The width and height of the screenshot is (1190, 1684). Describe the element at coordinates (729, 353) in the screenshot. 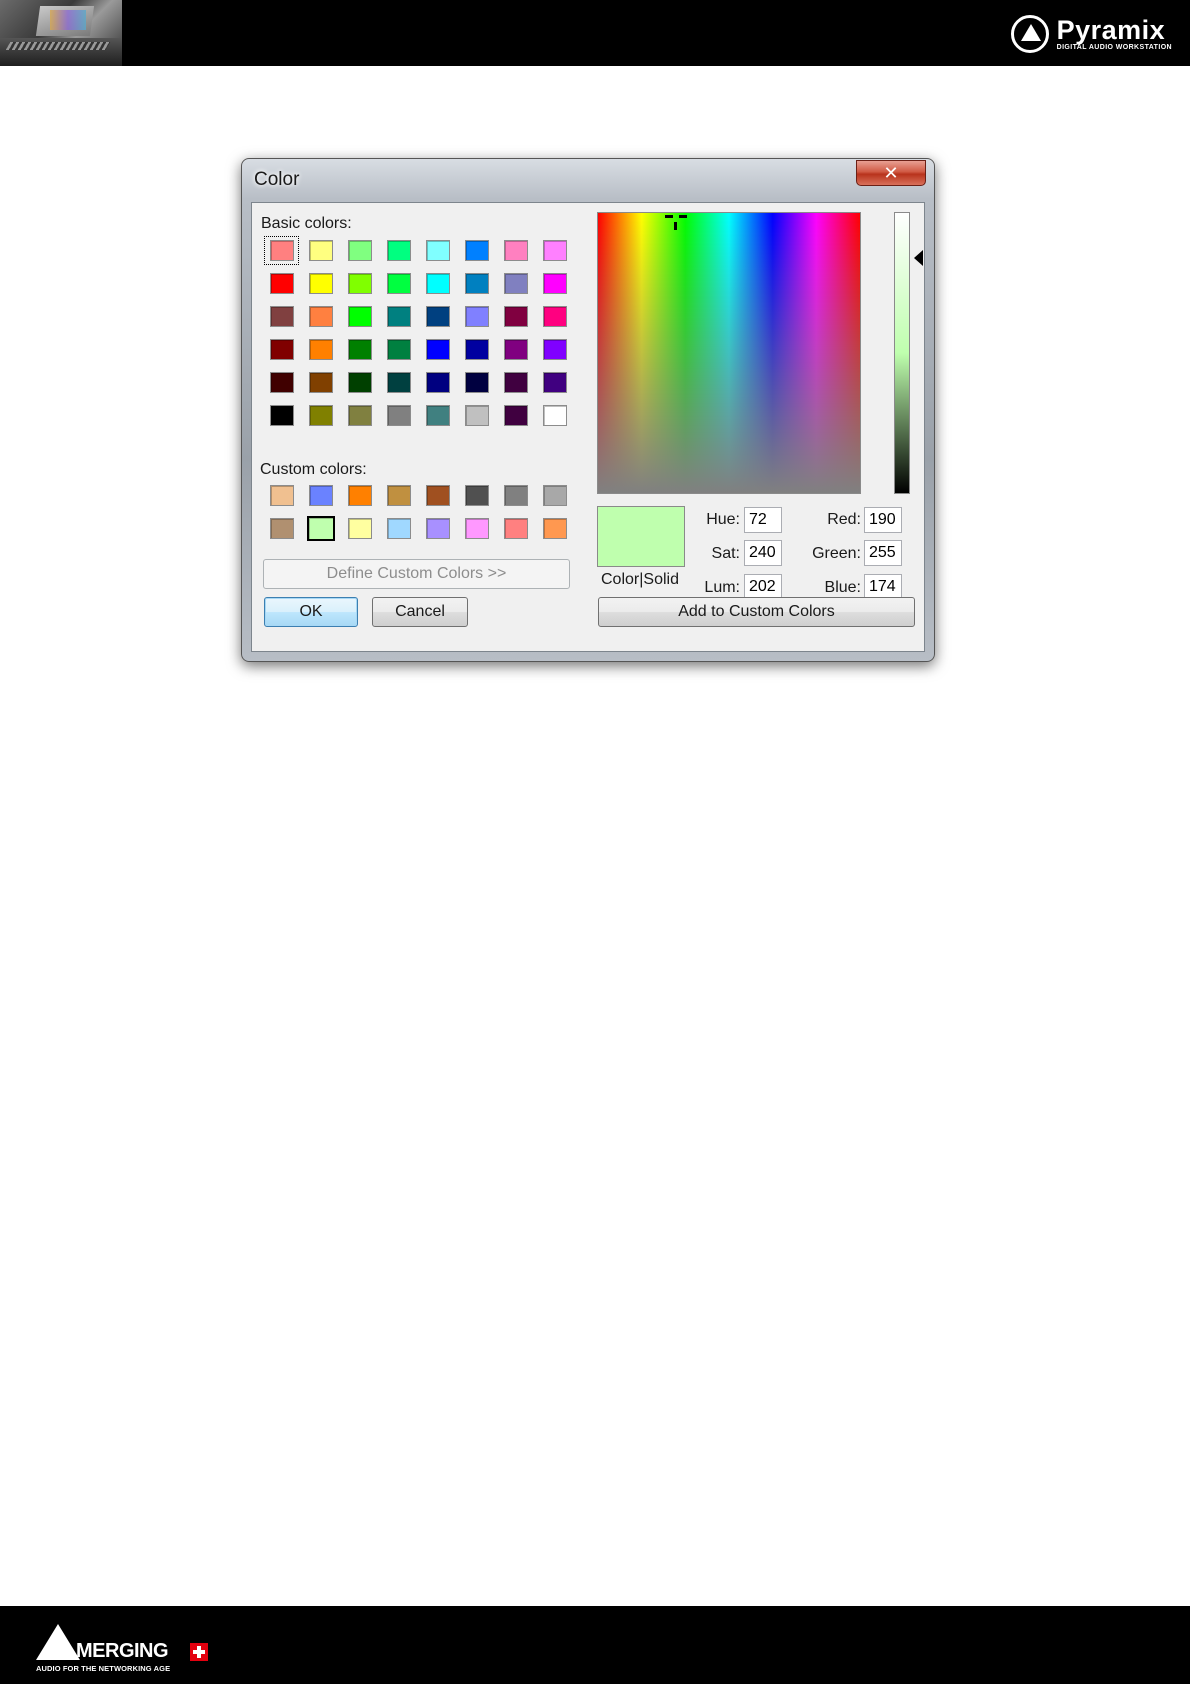

I see `color-spectrum` at that location.